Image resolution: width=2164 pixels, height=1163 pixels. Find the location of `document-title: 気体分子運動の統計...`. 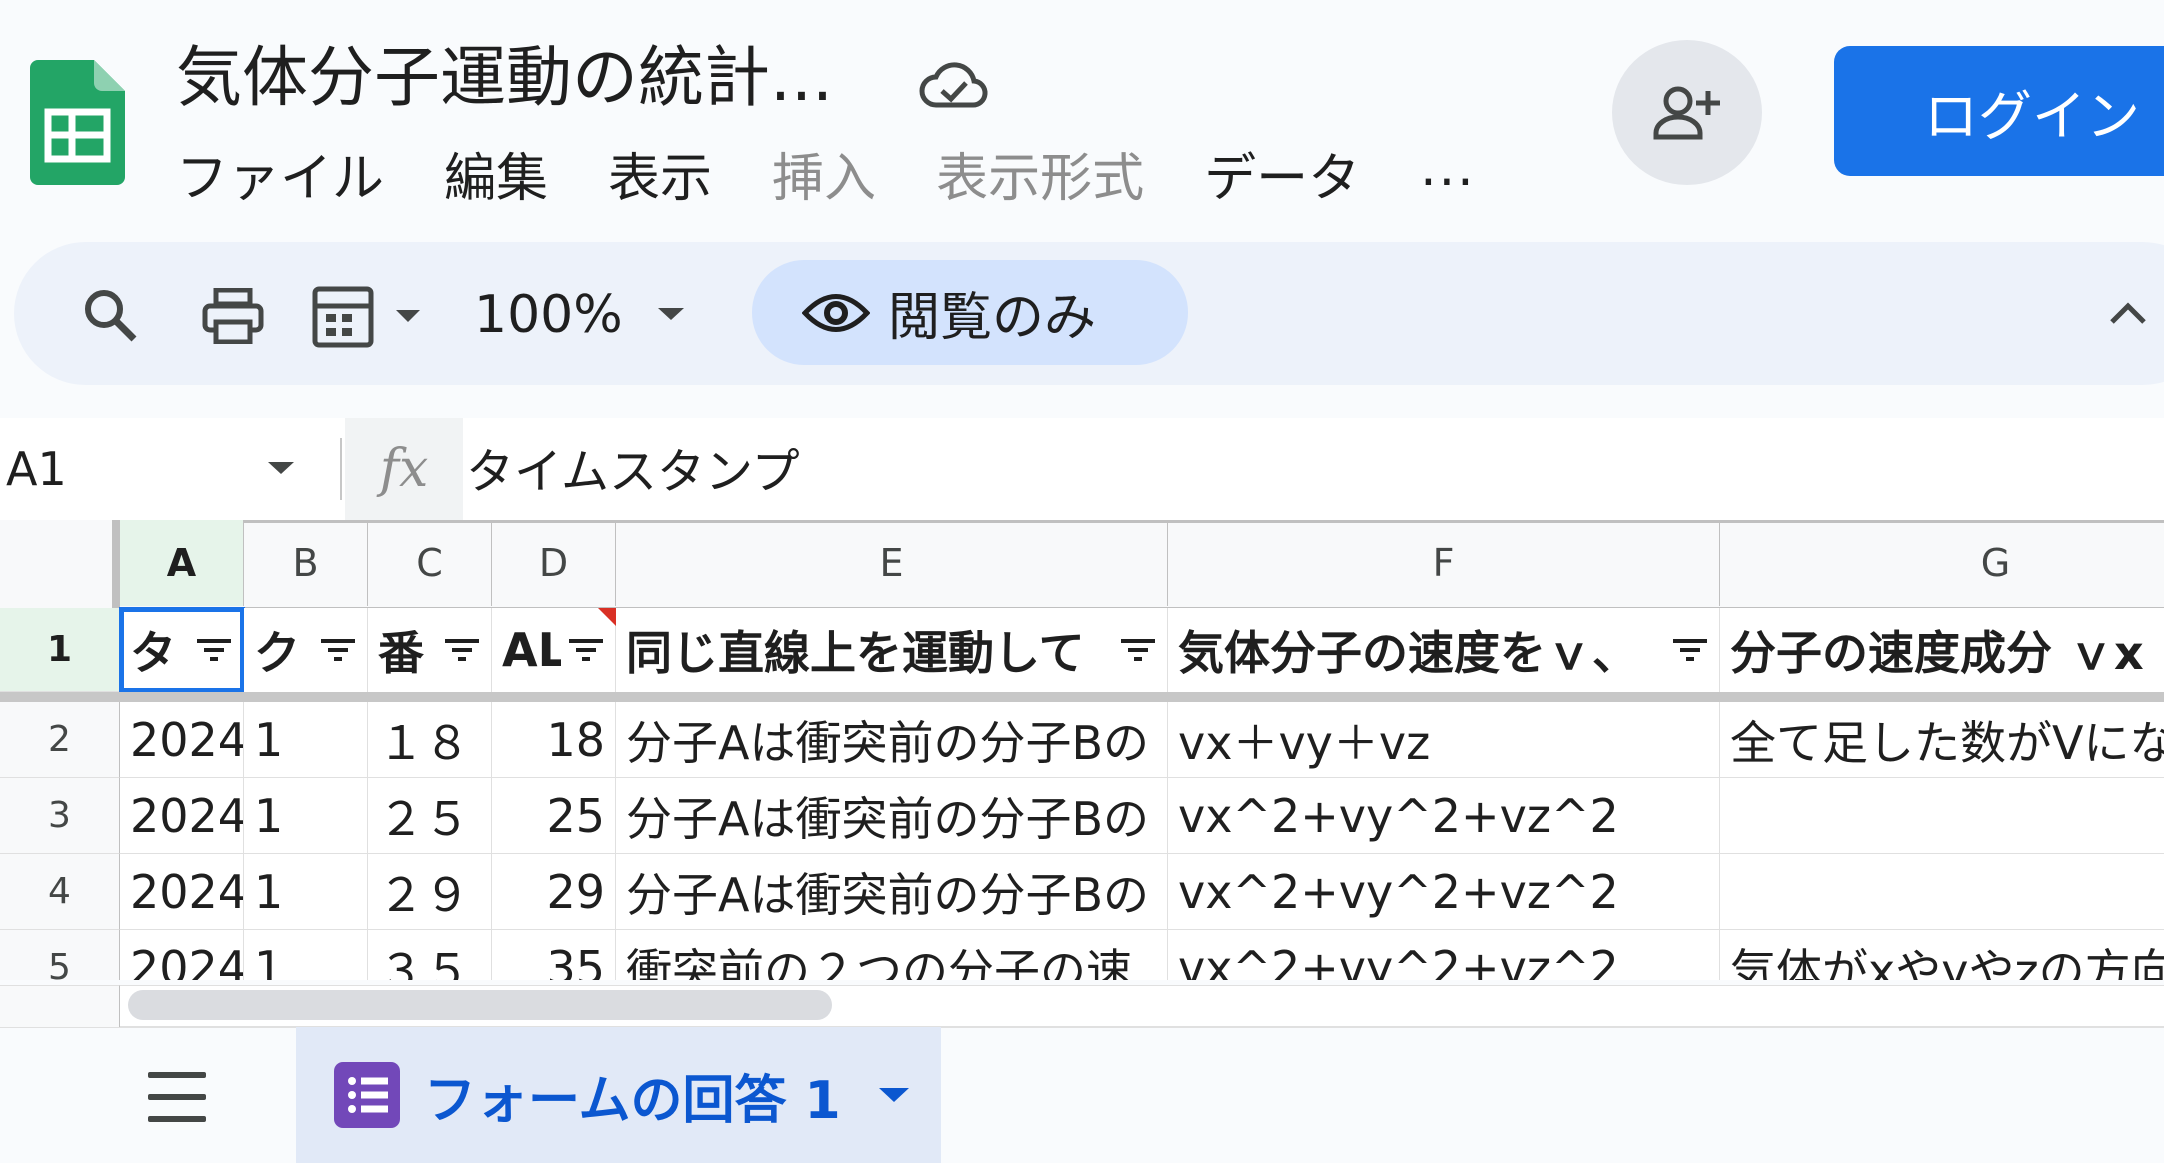

document-title: 気体分子運動の統計... is located at coordinates (504, 78).